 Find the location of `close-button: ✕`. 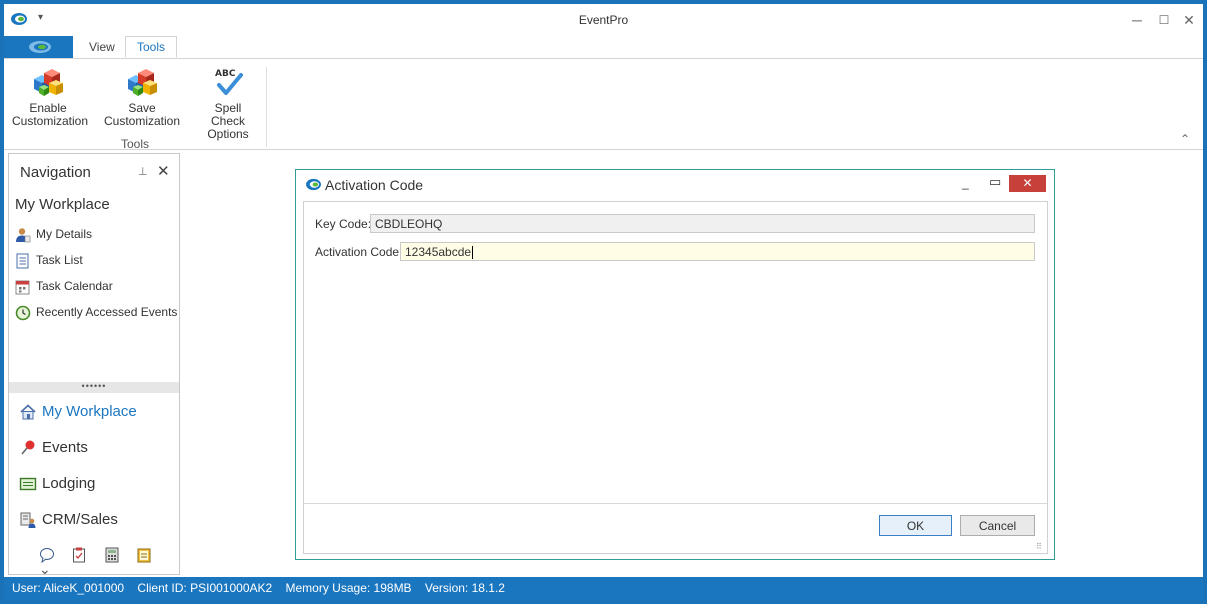

close-button: ✕ is located at coordinates (1188, 20).